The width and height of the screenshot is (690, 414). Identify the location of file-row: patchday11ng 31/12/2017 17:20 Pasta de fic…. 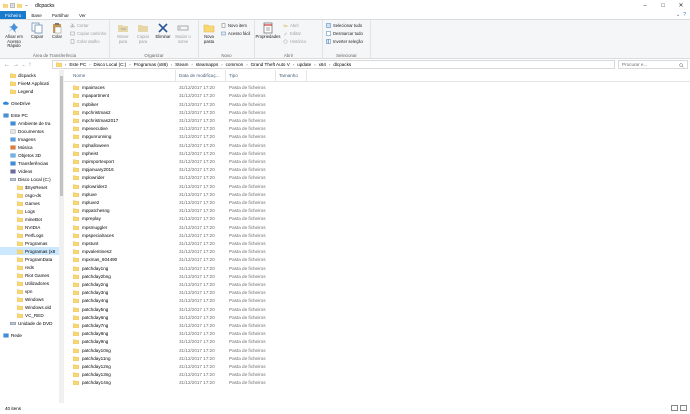
(377, 359).